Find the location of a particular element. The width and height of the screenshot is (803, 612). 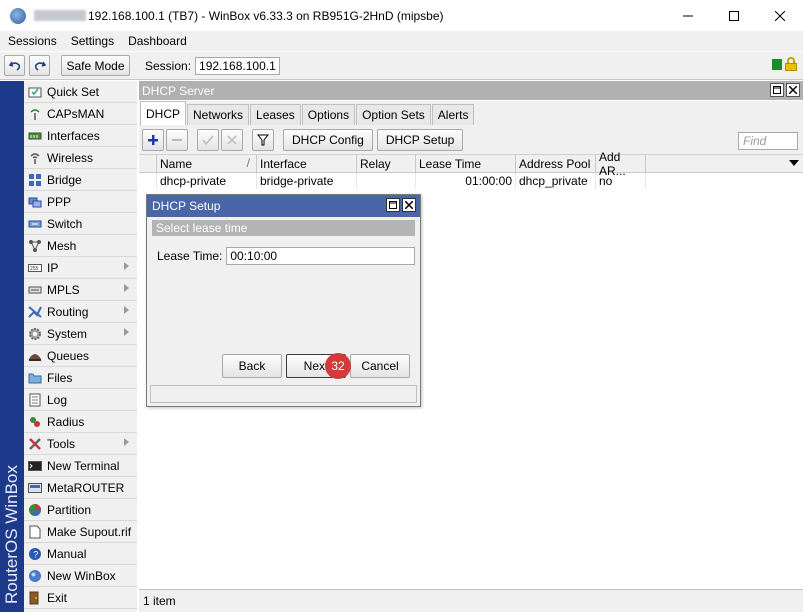

maximize-button is located at coordinates (734, 15).